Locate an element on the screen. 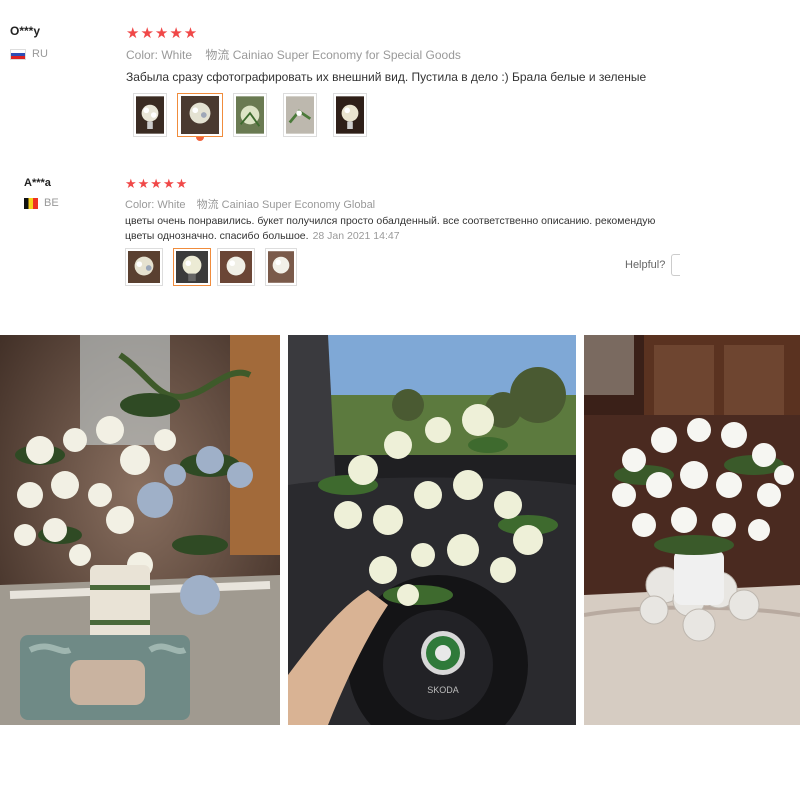  russia-flag-icon is located at coordinates (18, 54).